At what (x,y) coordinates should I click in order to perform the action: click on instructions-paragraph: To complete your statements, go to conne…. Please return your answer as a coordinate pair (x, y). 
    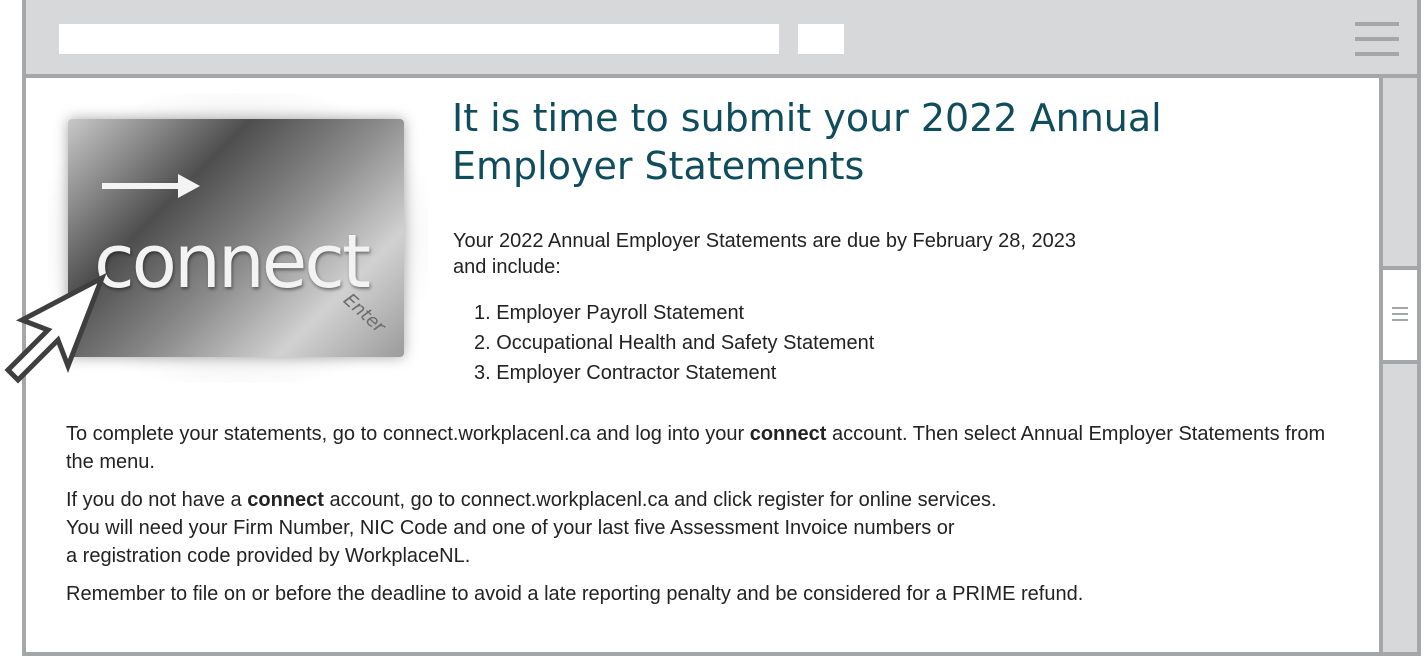
    Looking at the image, I should click on (711, 448).